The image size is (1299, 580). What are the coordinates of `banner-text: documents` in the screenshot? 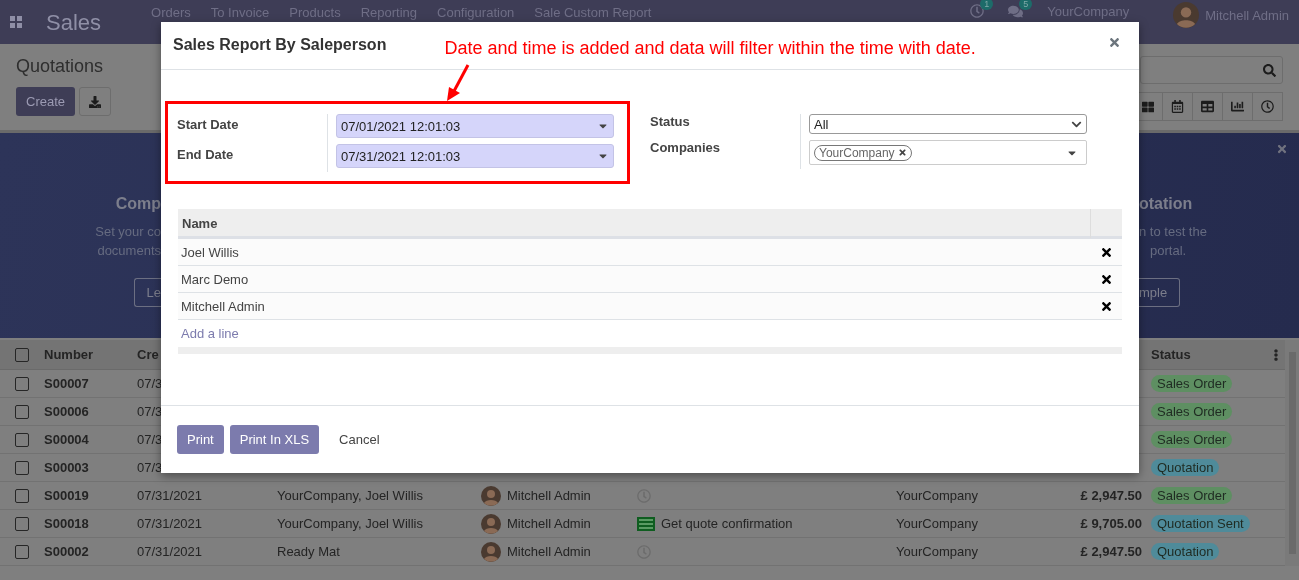 It's located at (129, 251).